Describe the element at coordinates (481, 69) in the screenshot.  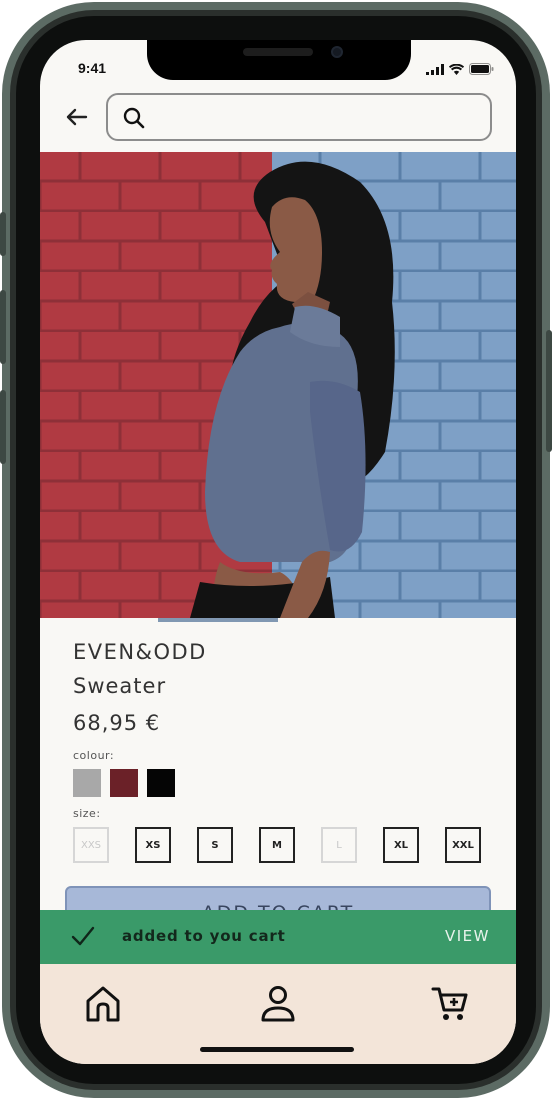
I see `battery-icon` at that location.